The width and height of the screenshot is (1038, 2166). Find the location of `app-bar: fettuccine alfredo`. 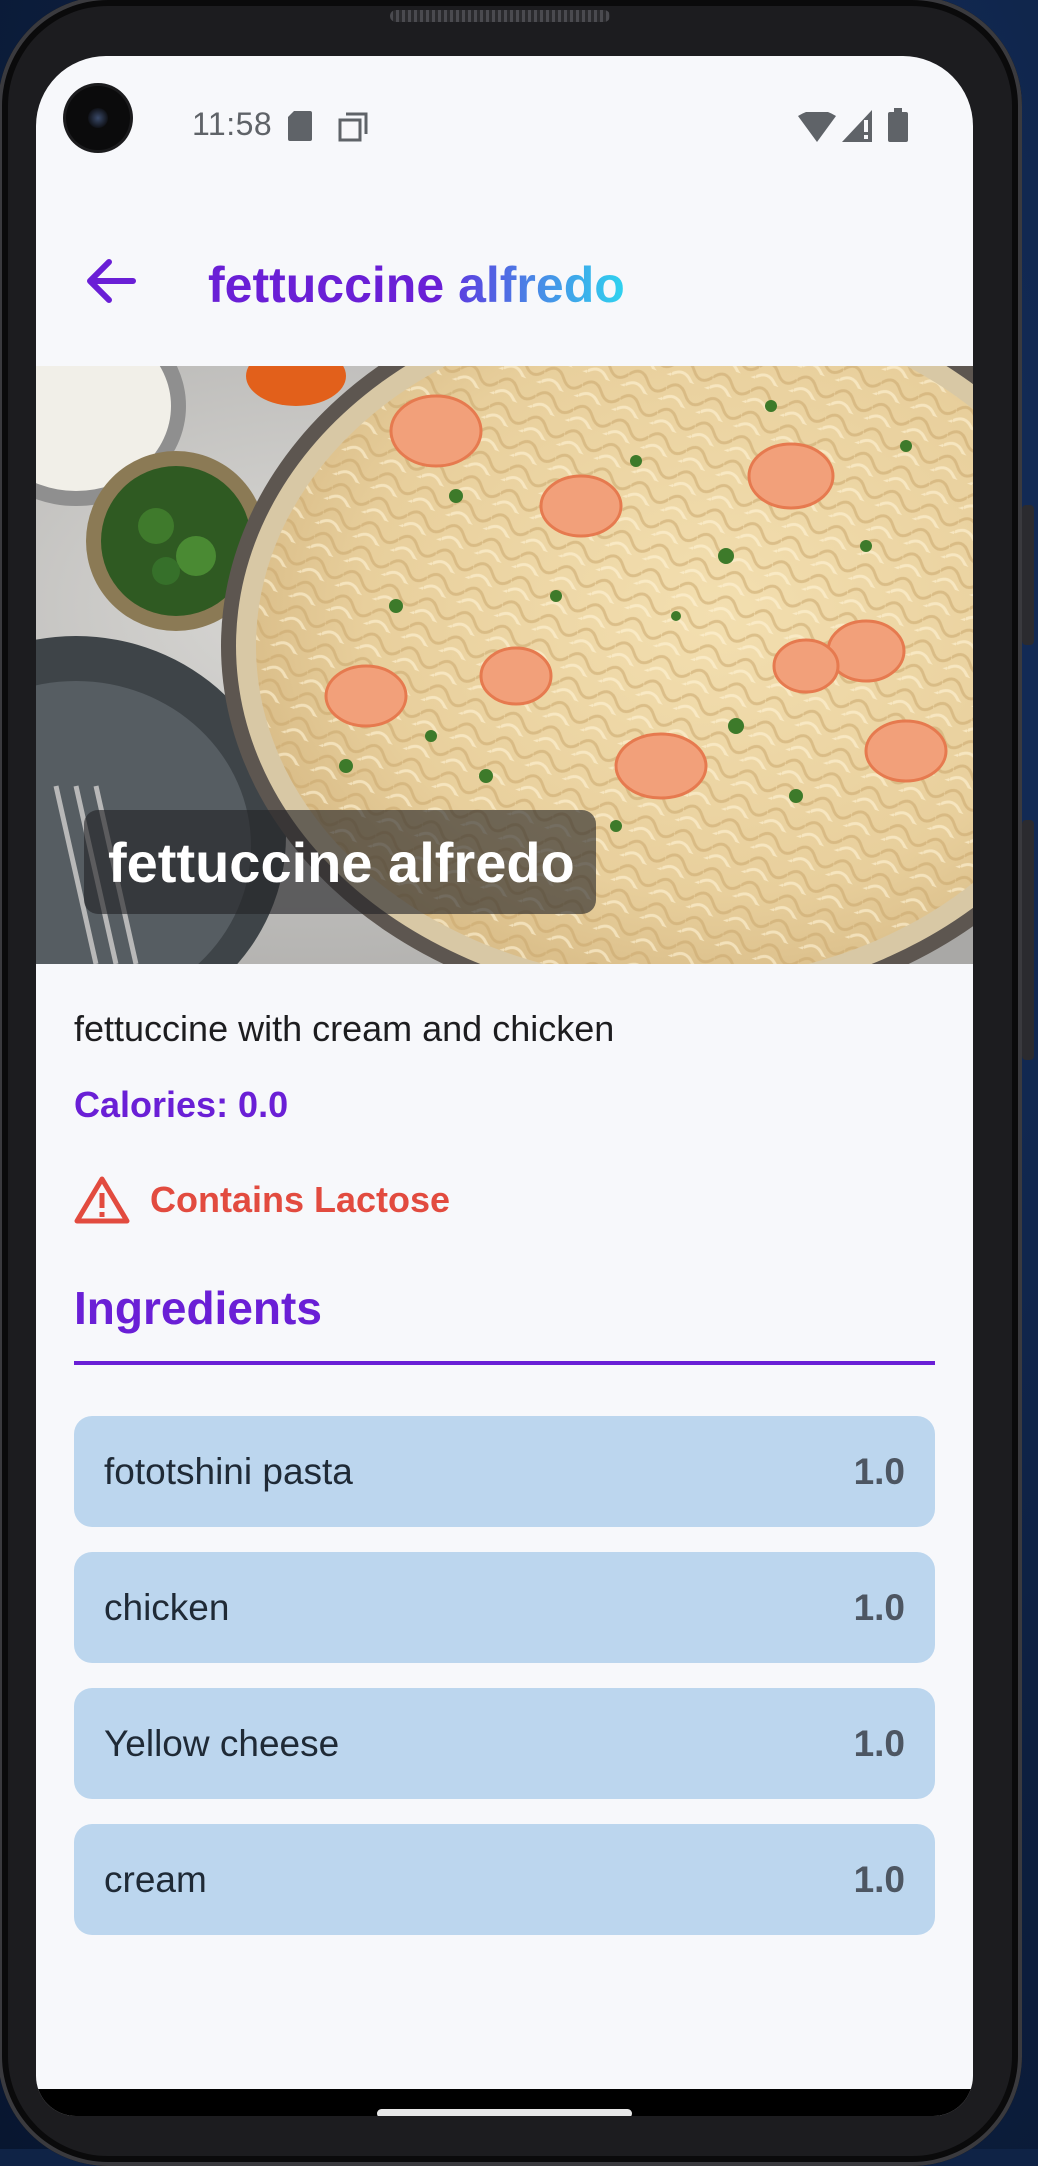

app-bar: fettuccine alfredo is located at coordinates (504, 286).